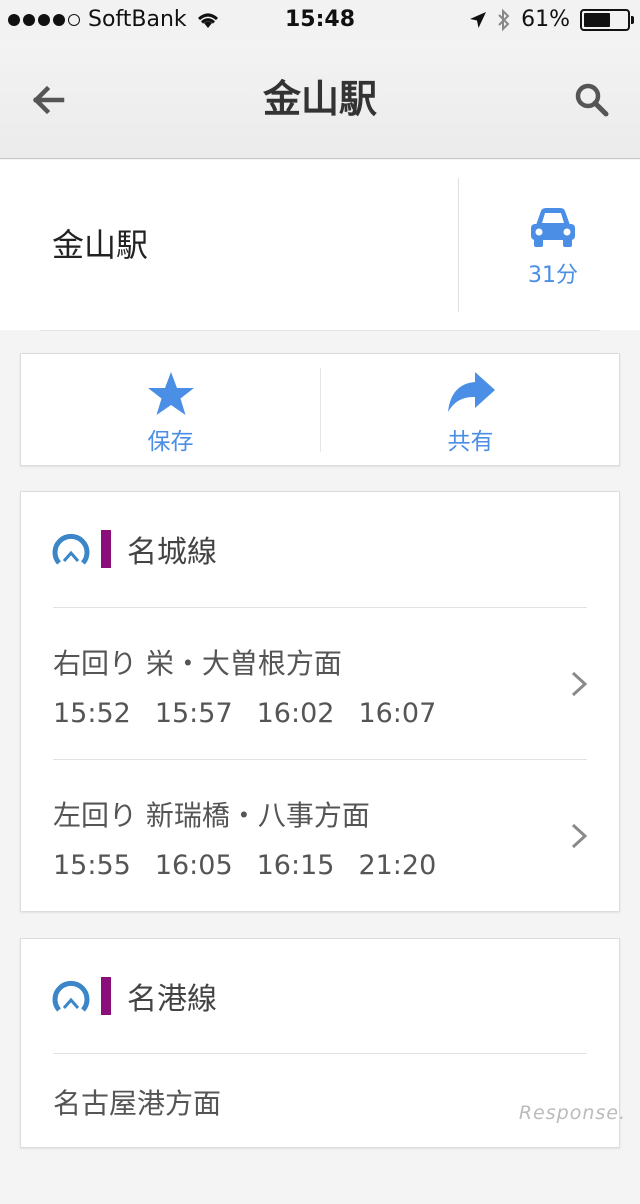 This screenshot has height=1204, width=640. Describe the element at coordinates (553, 227) in the screenshot. I see `car-icon` at that location.